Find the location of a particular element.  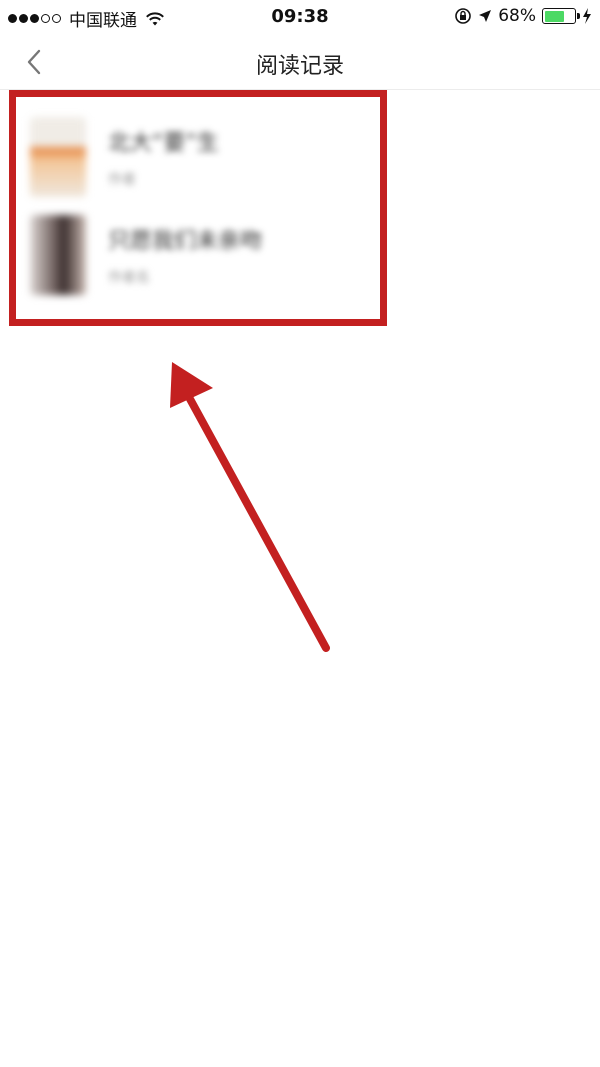

annotation-arrow is located at coordinates (250, 507).